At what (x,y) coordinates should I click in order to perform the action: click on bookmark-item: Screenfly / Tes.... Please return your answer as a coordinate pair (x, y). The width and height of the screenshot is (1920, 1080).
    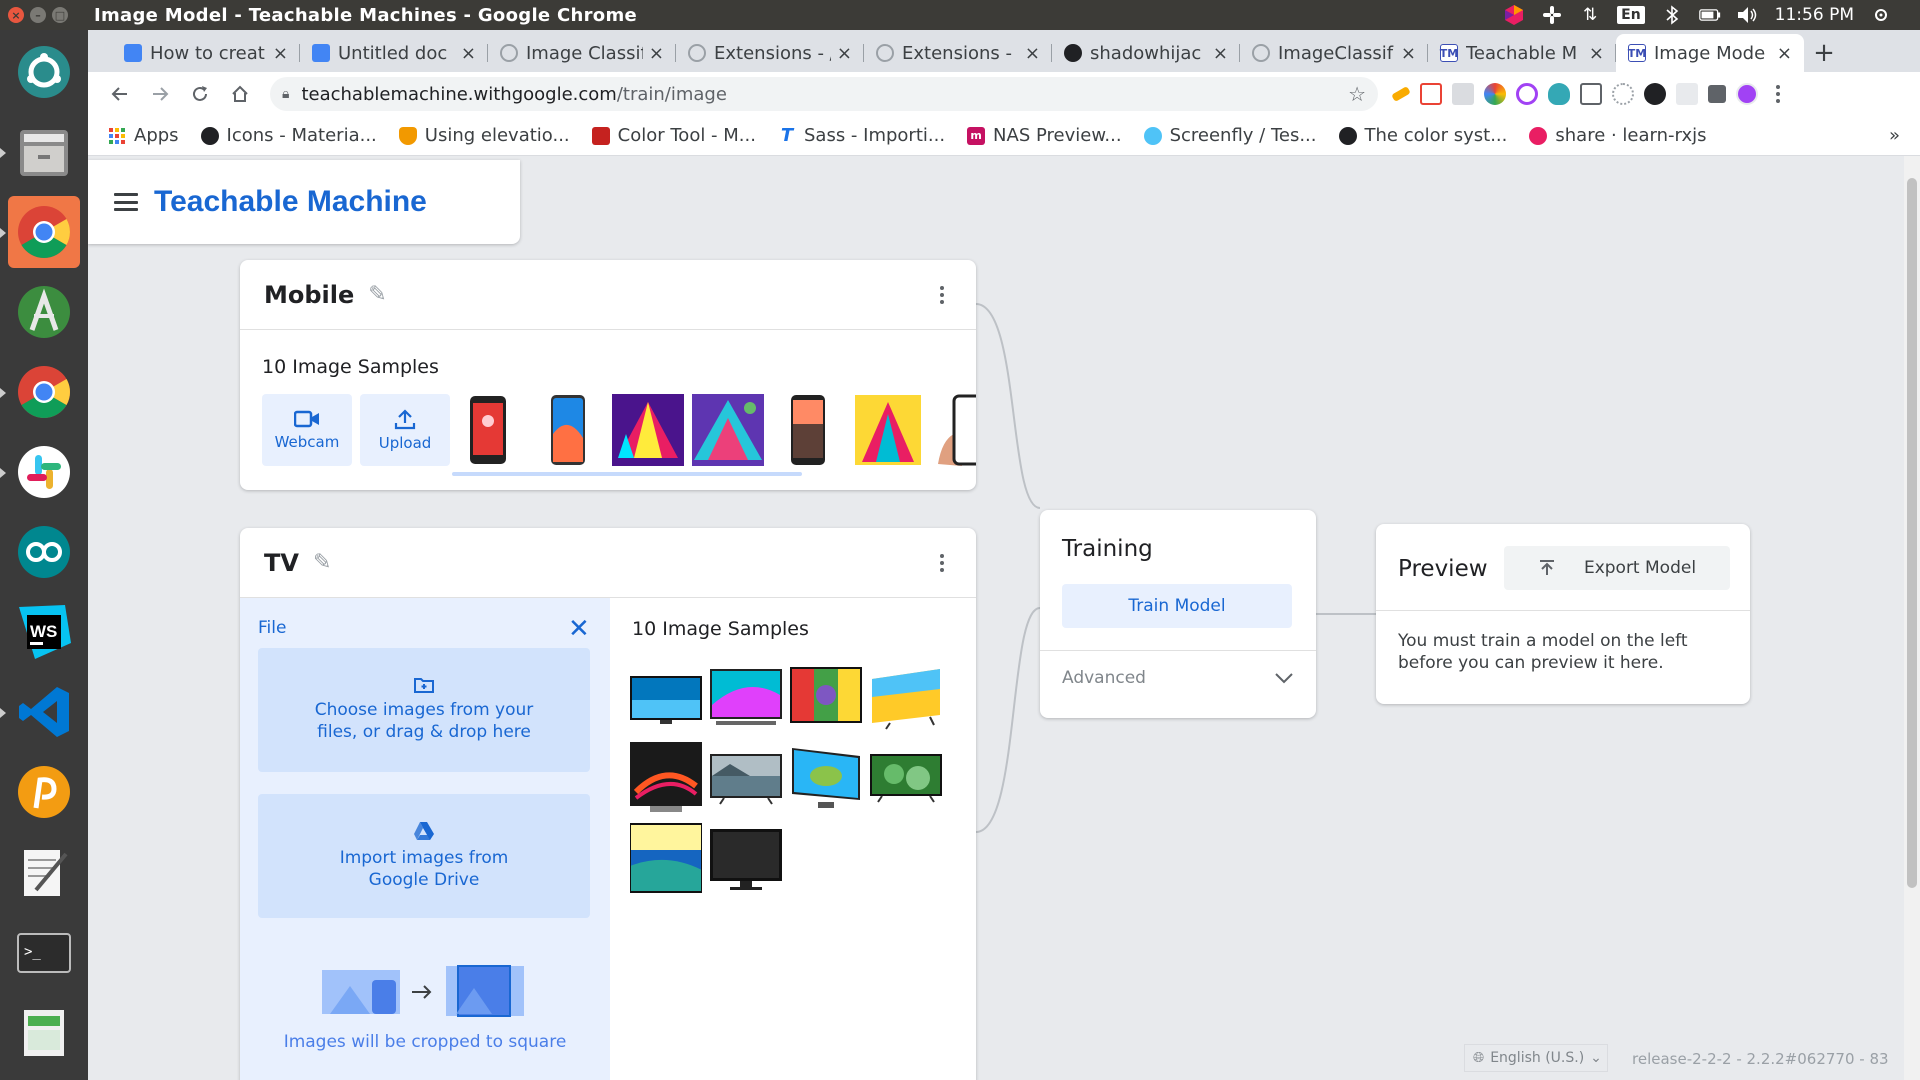
    Looking at the image, I should click on (1230, 135).